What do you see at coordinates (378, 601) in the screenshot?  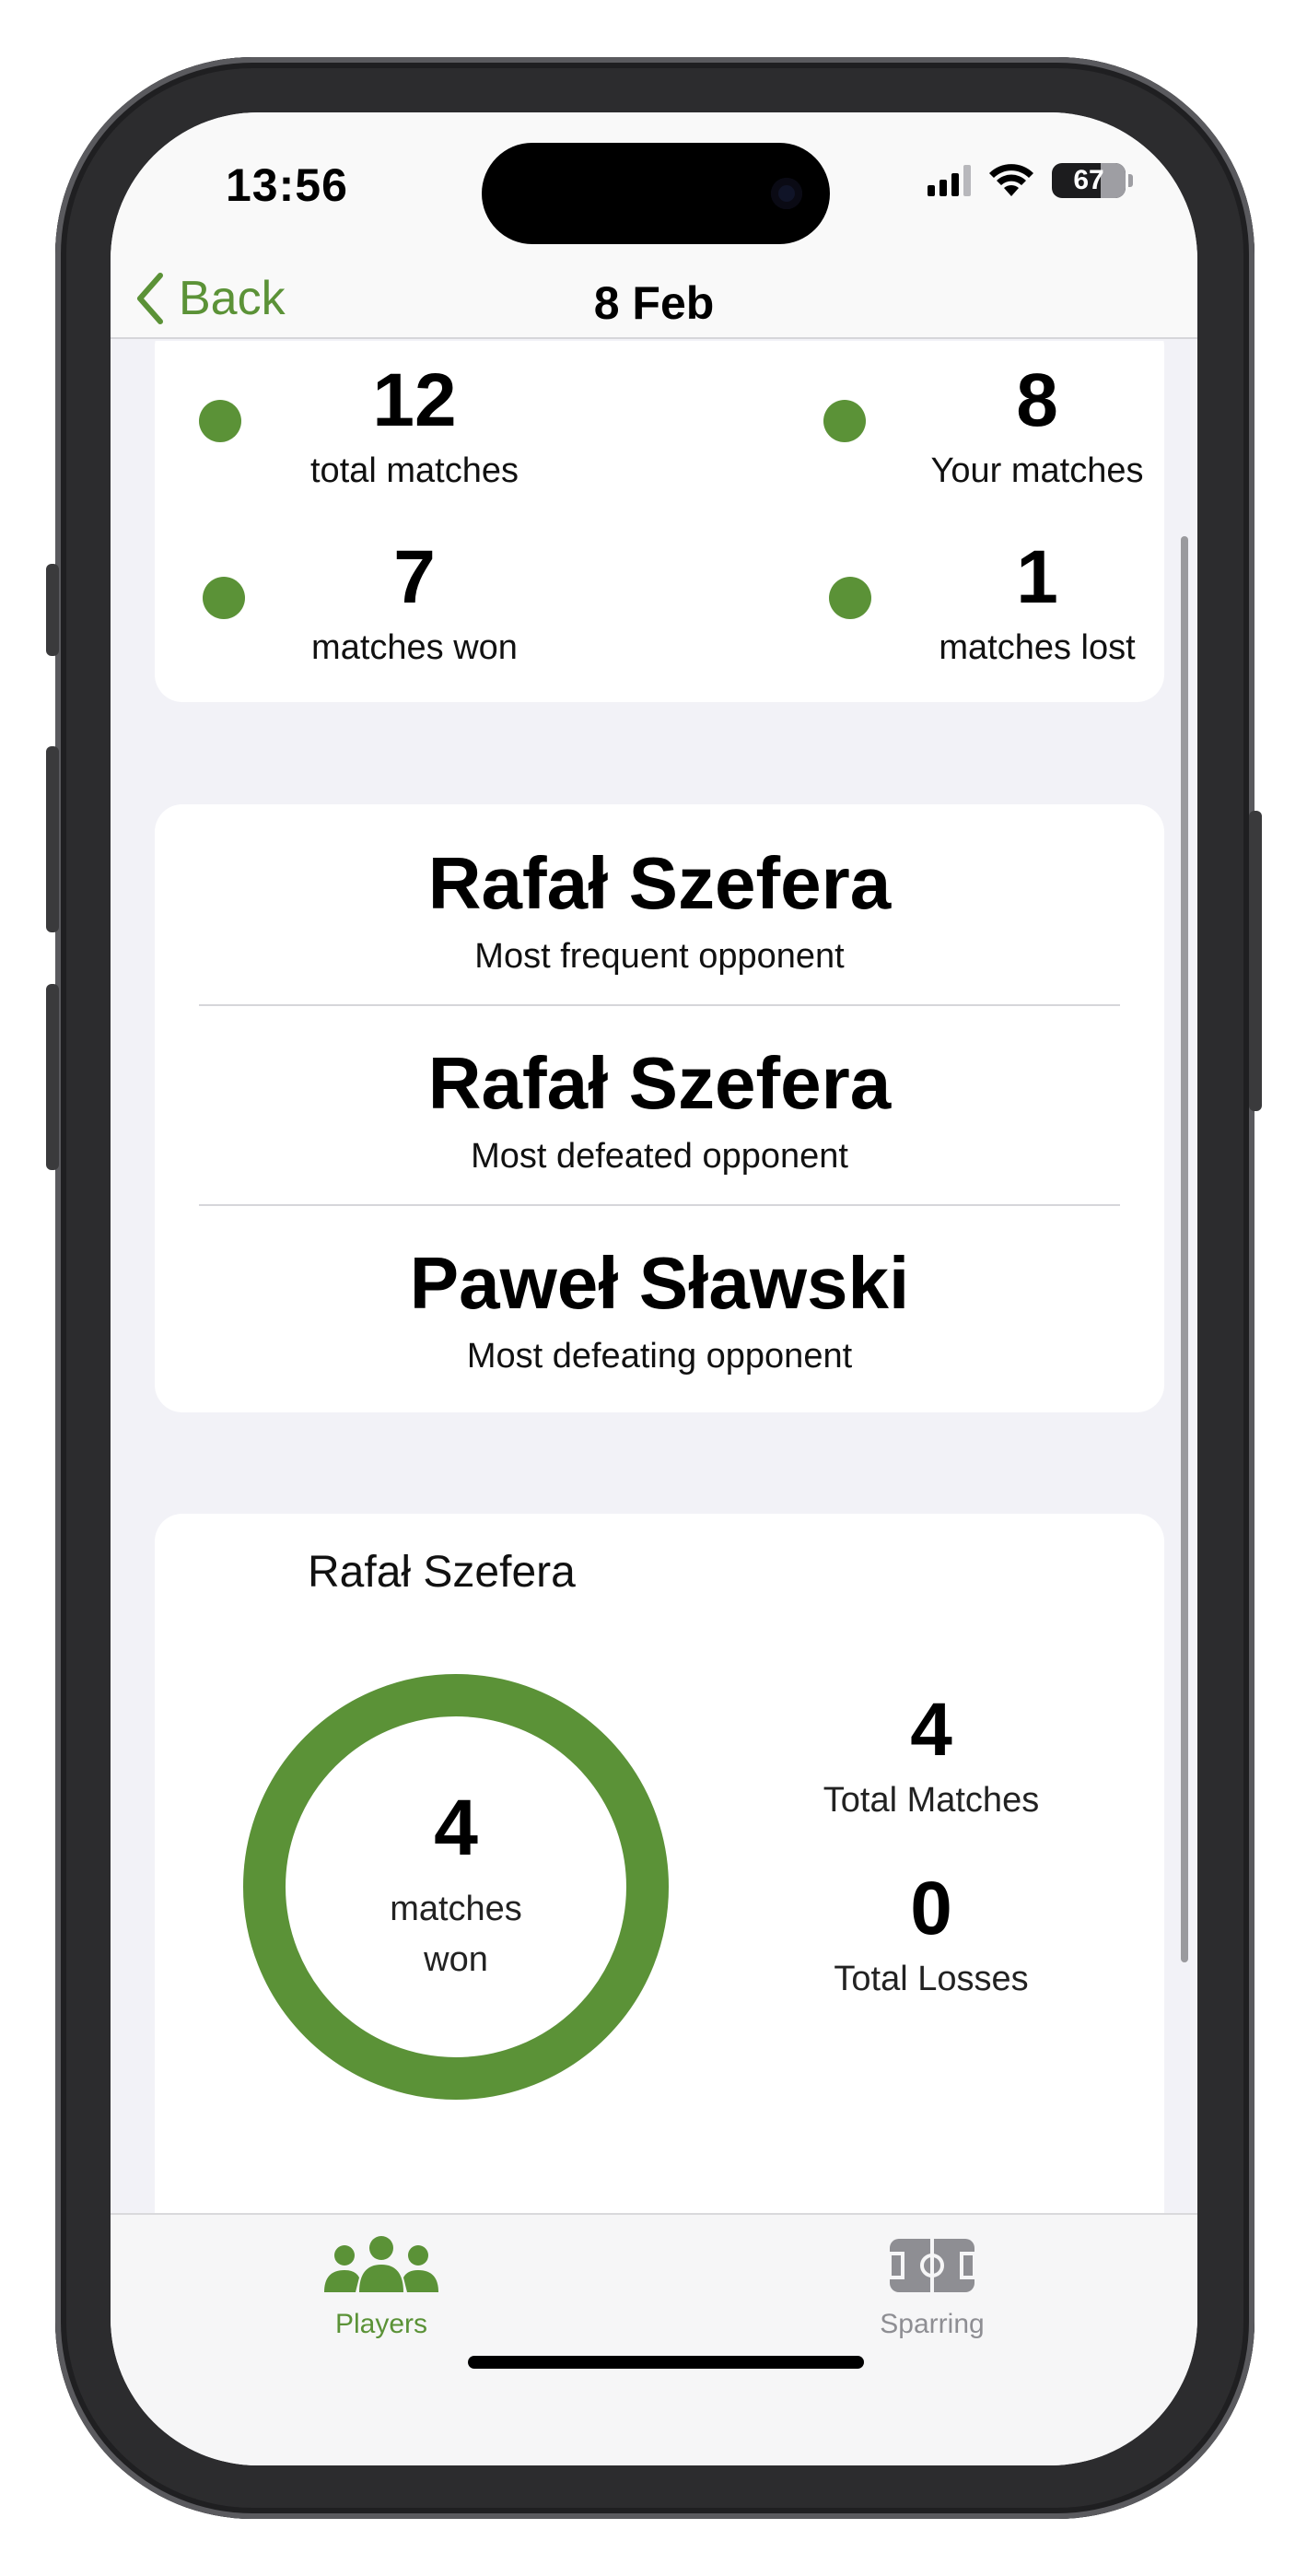 I see `stat-matches-won: 7 matches won` at bounding box center [378, 601].